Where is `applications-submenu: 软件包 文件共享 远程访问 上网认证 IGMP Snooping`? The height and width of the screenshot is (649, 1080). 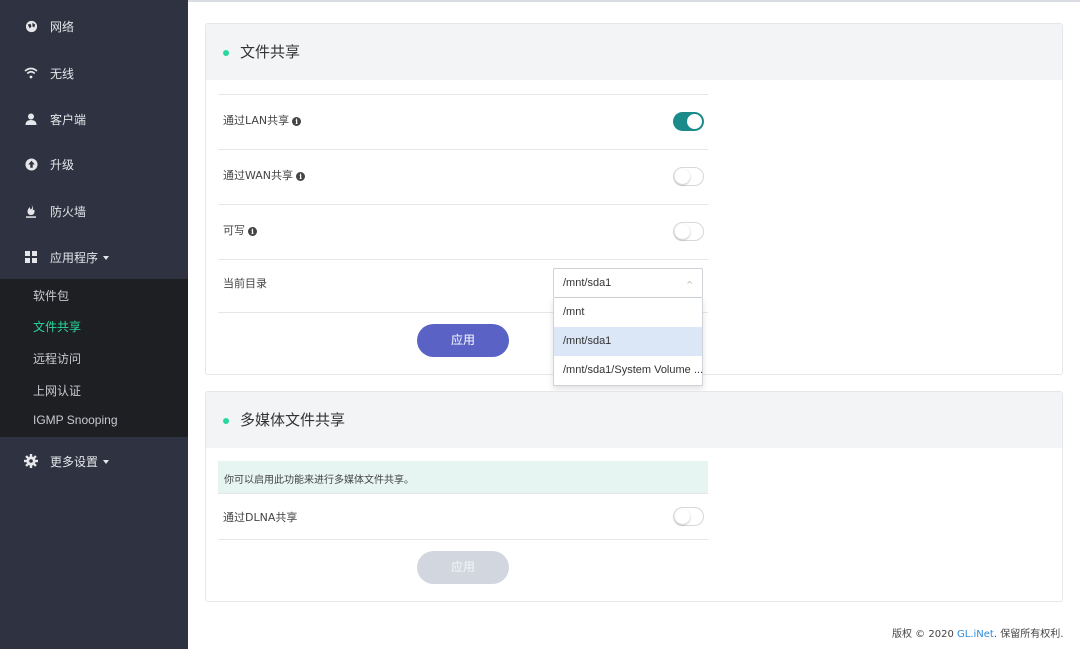
applications-submenu: 软件包 文件共享 远程访问 上网认证 IGMP Snooping is located at coordinates (94, 358).